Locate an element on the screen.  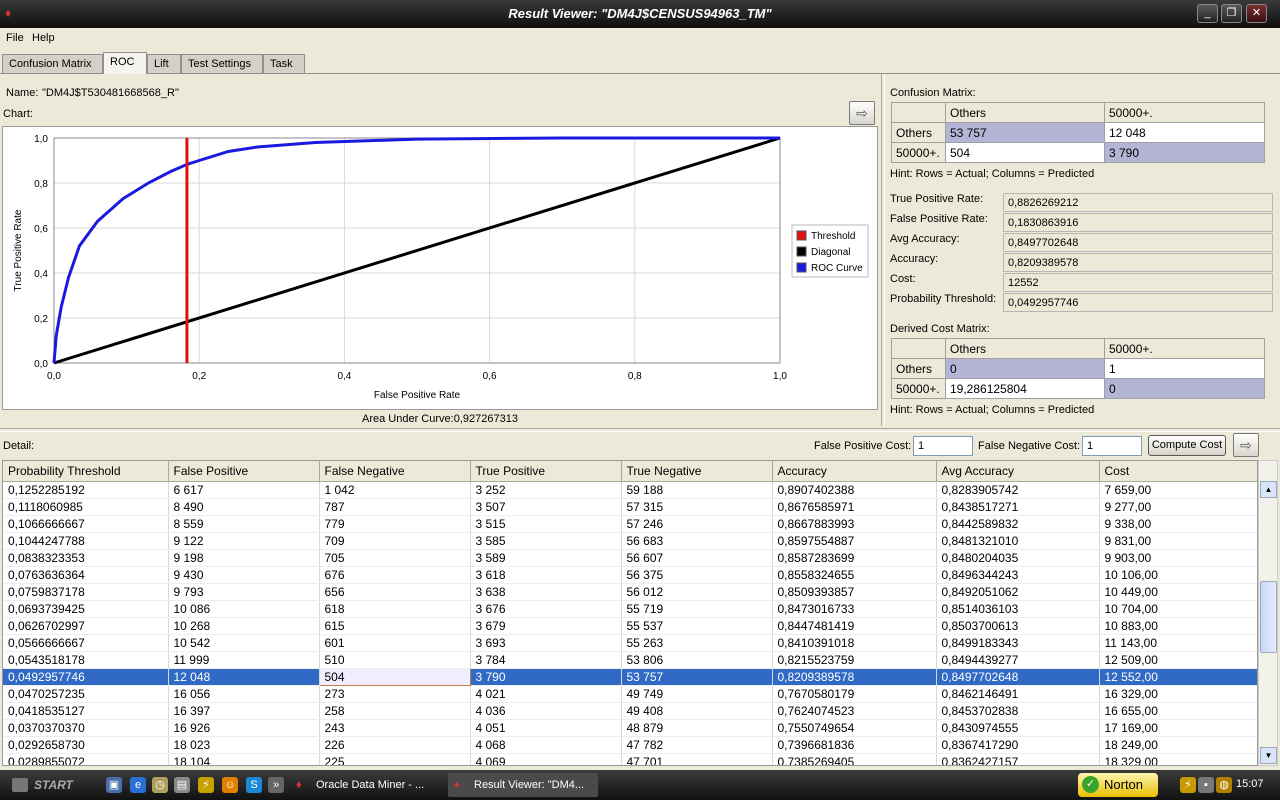
tab-test-settings: Test Settings is located at coordinates (222, 63).